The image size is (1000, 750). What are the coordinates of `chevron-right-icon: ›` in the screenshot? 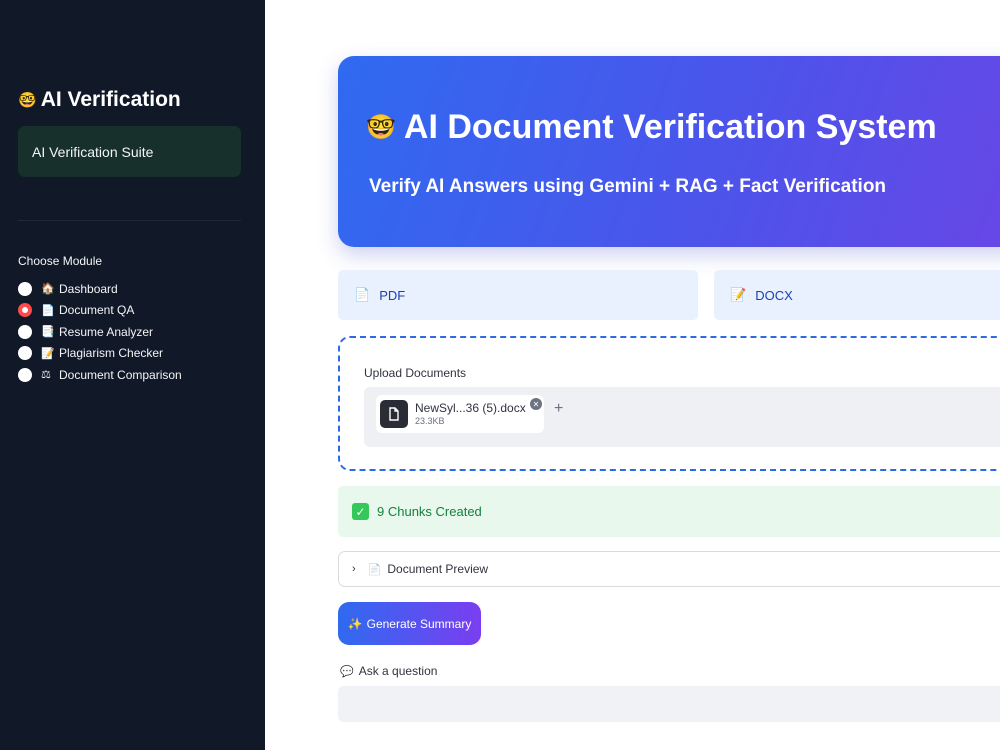 It's located at (354, 569).